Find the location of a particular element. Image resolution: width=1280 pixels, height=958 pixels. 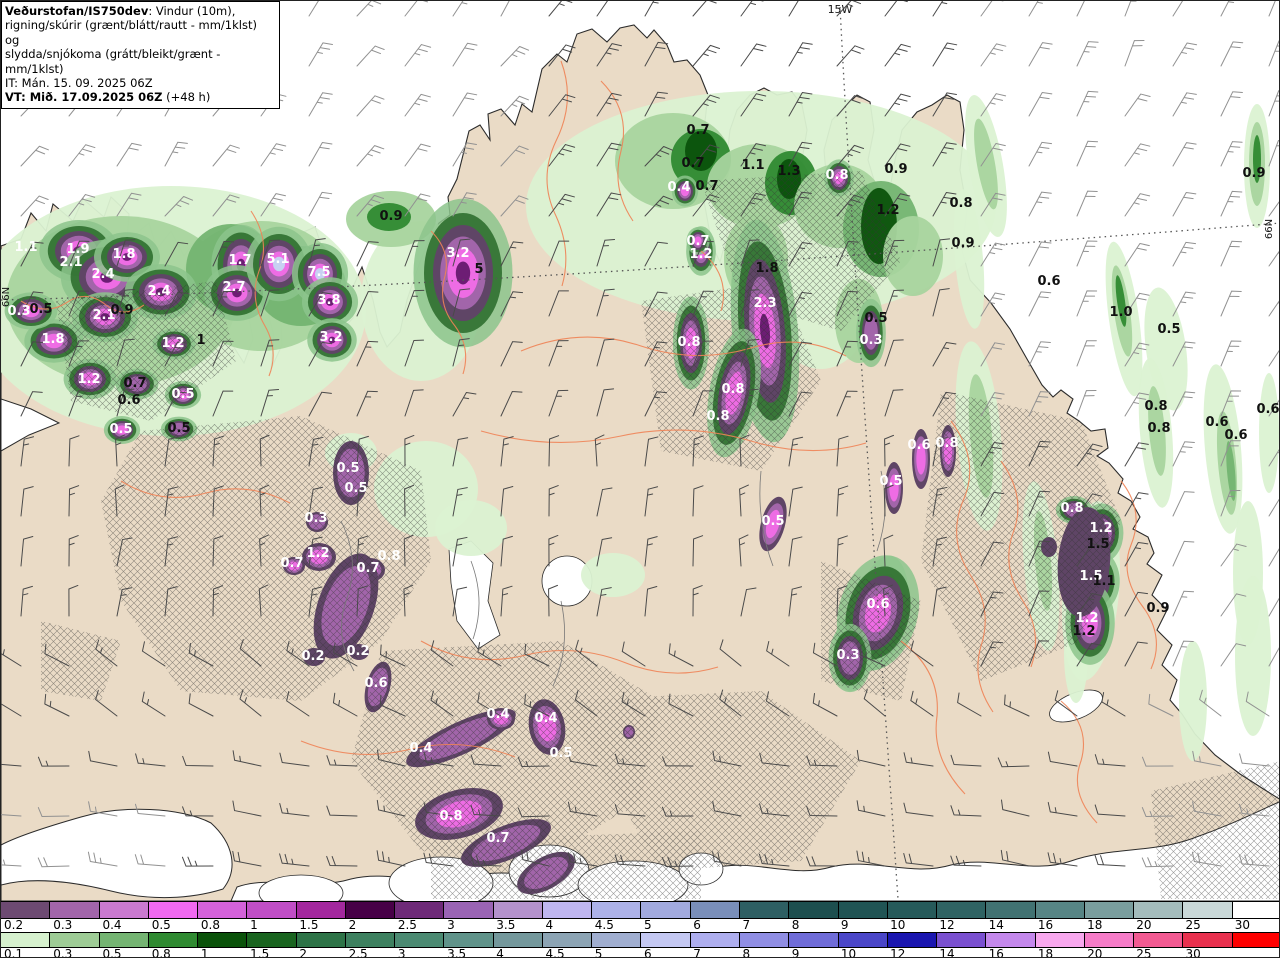

colorbar-tick-label: 7 is located at coordinates (746, 925).